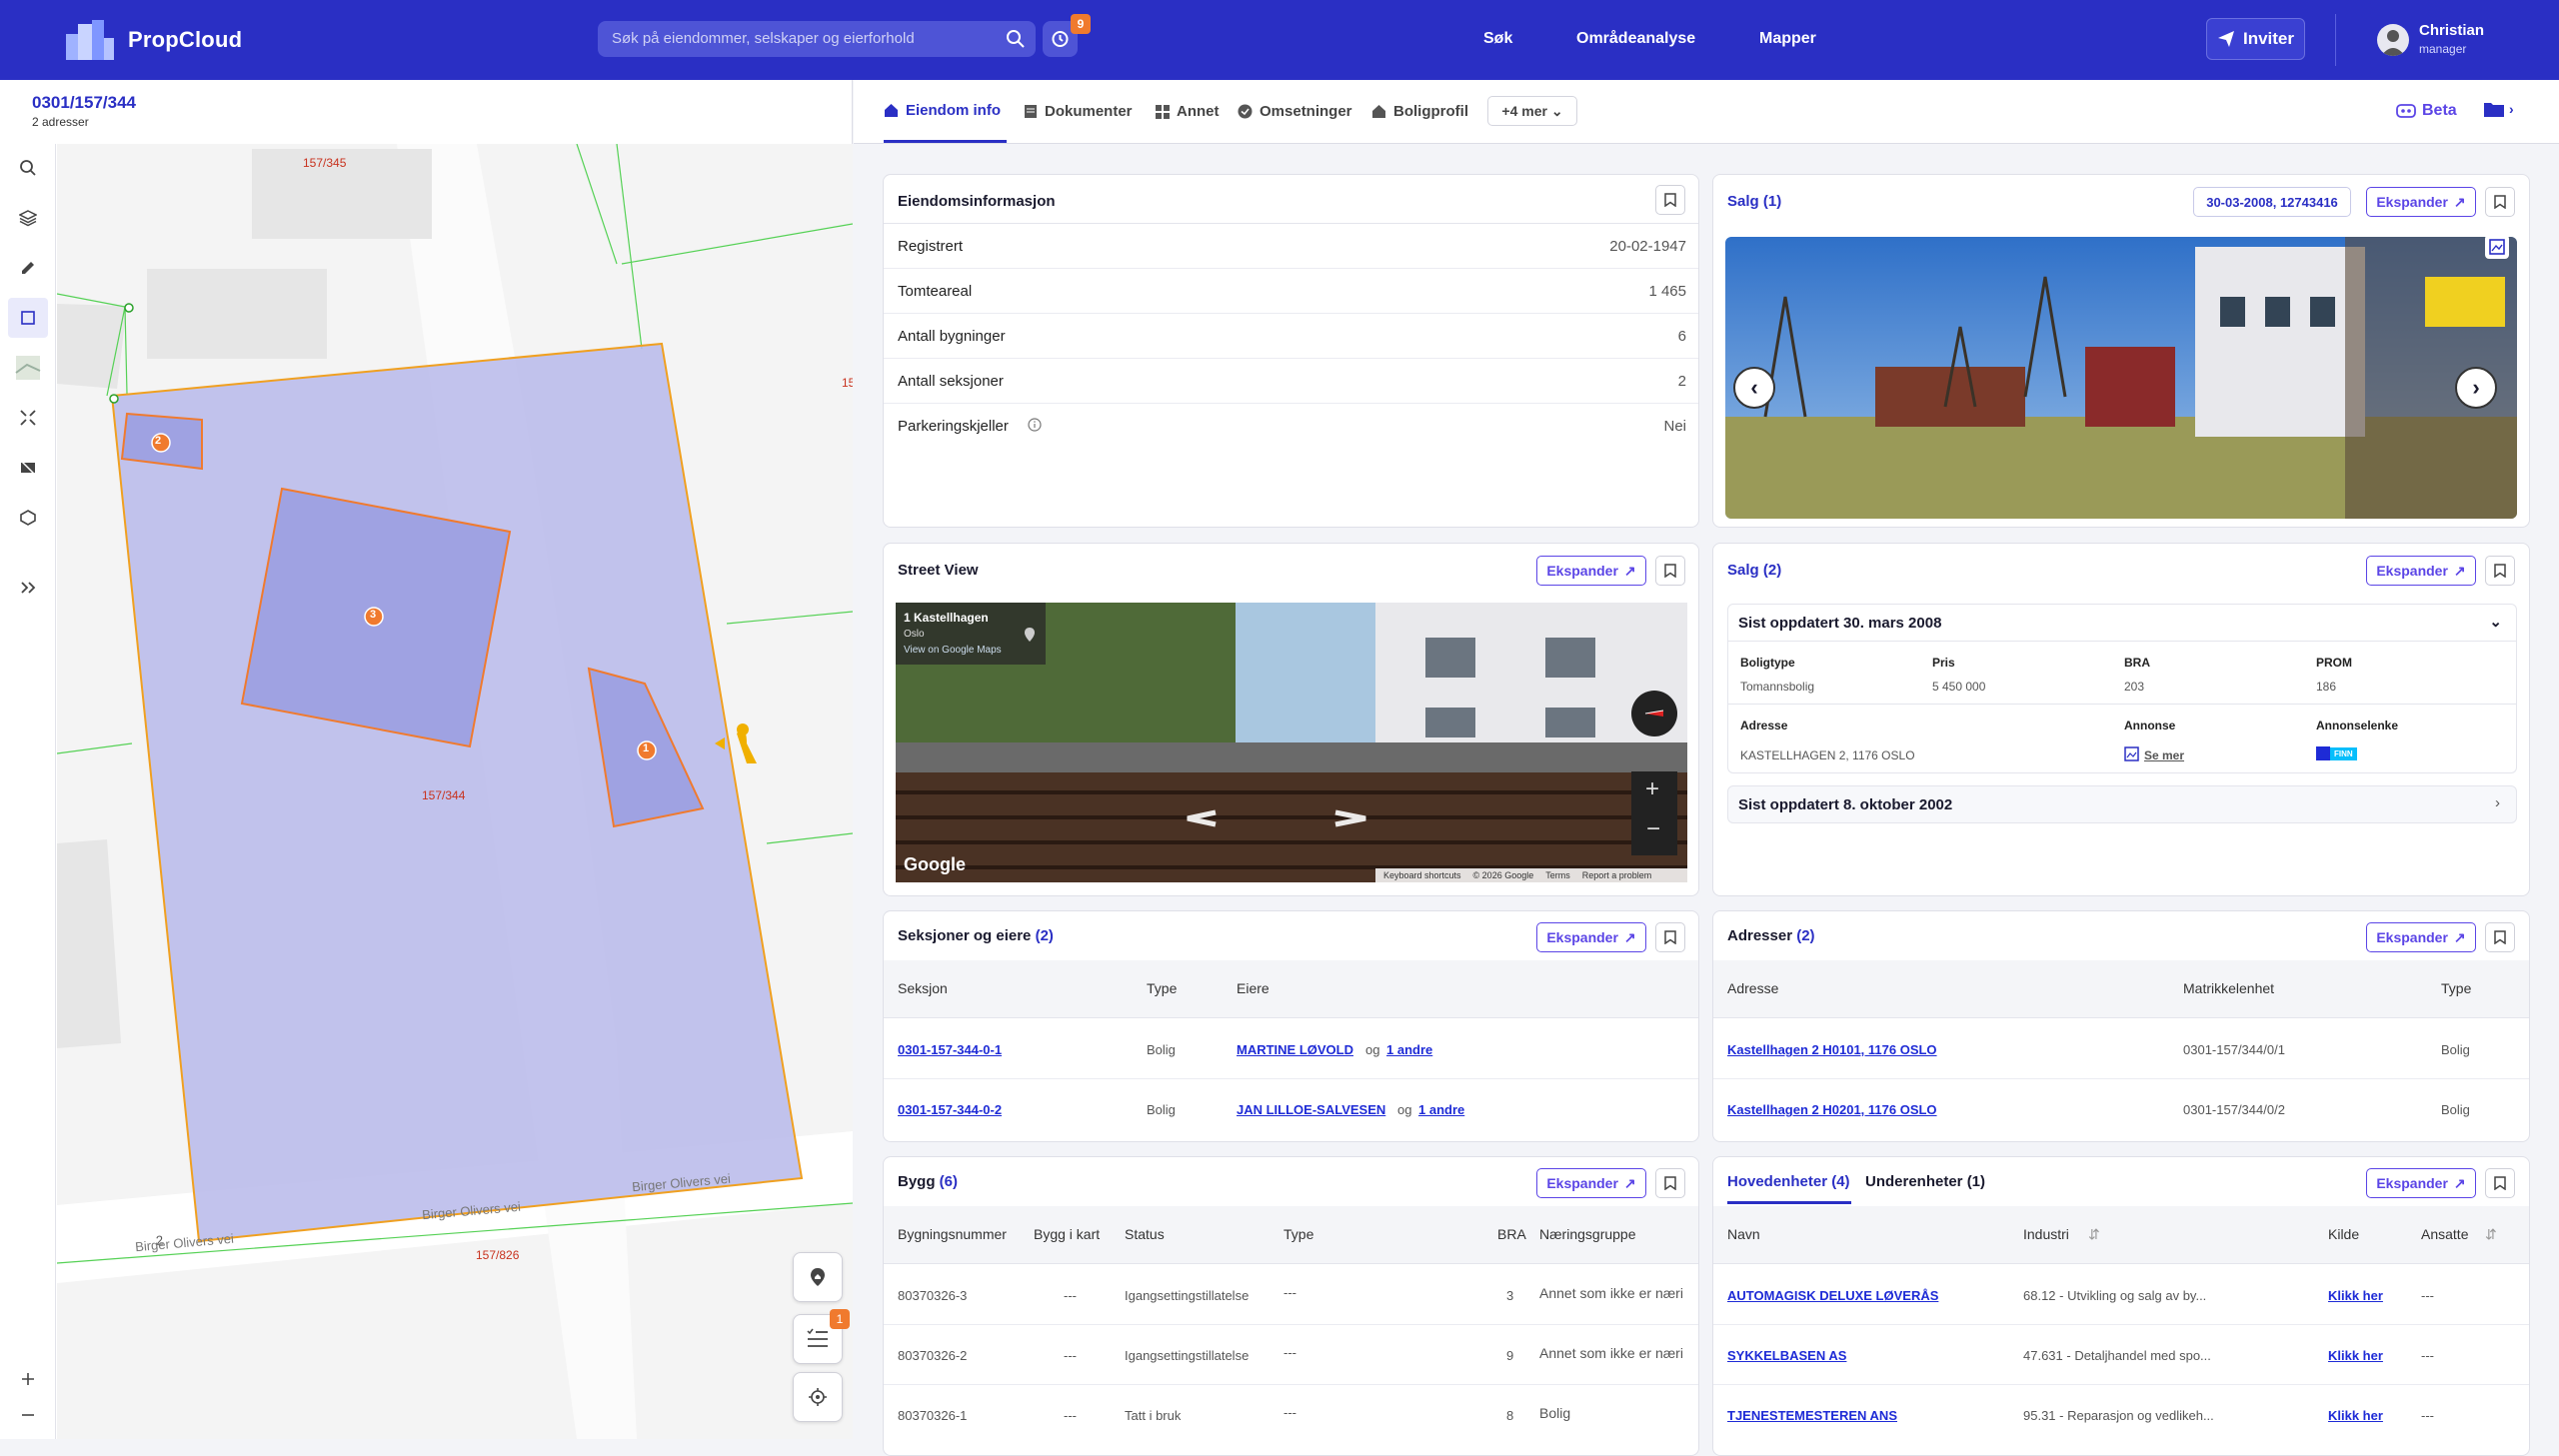 The width and height of the screenshot is (2559, 1456). What do you see at coordinates (2444, 1234) in the screenshot?
I see `col-ansatte: Ansatte` at bounding box center [2444, 1234].